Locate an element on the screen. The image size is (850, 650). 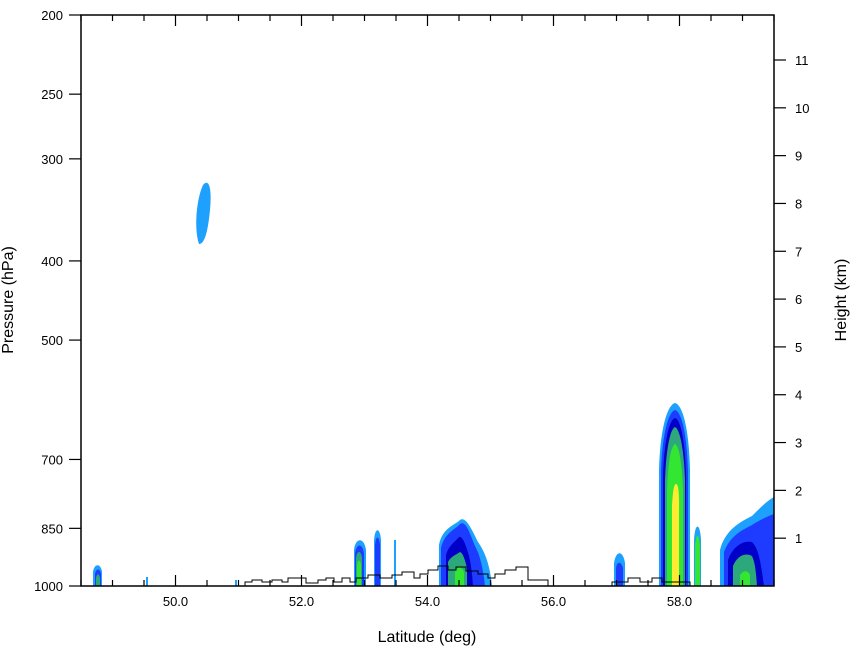
y2-tick-label: 11 is located at coordinates (802, 60).